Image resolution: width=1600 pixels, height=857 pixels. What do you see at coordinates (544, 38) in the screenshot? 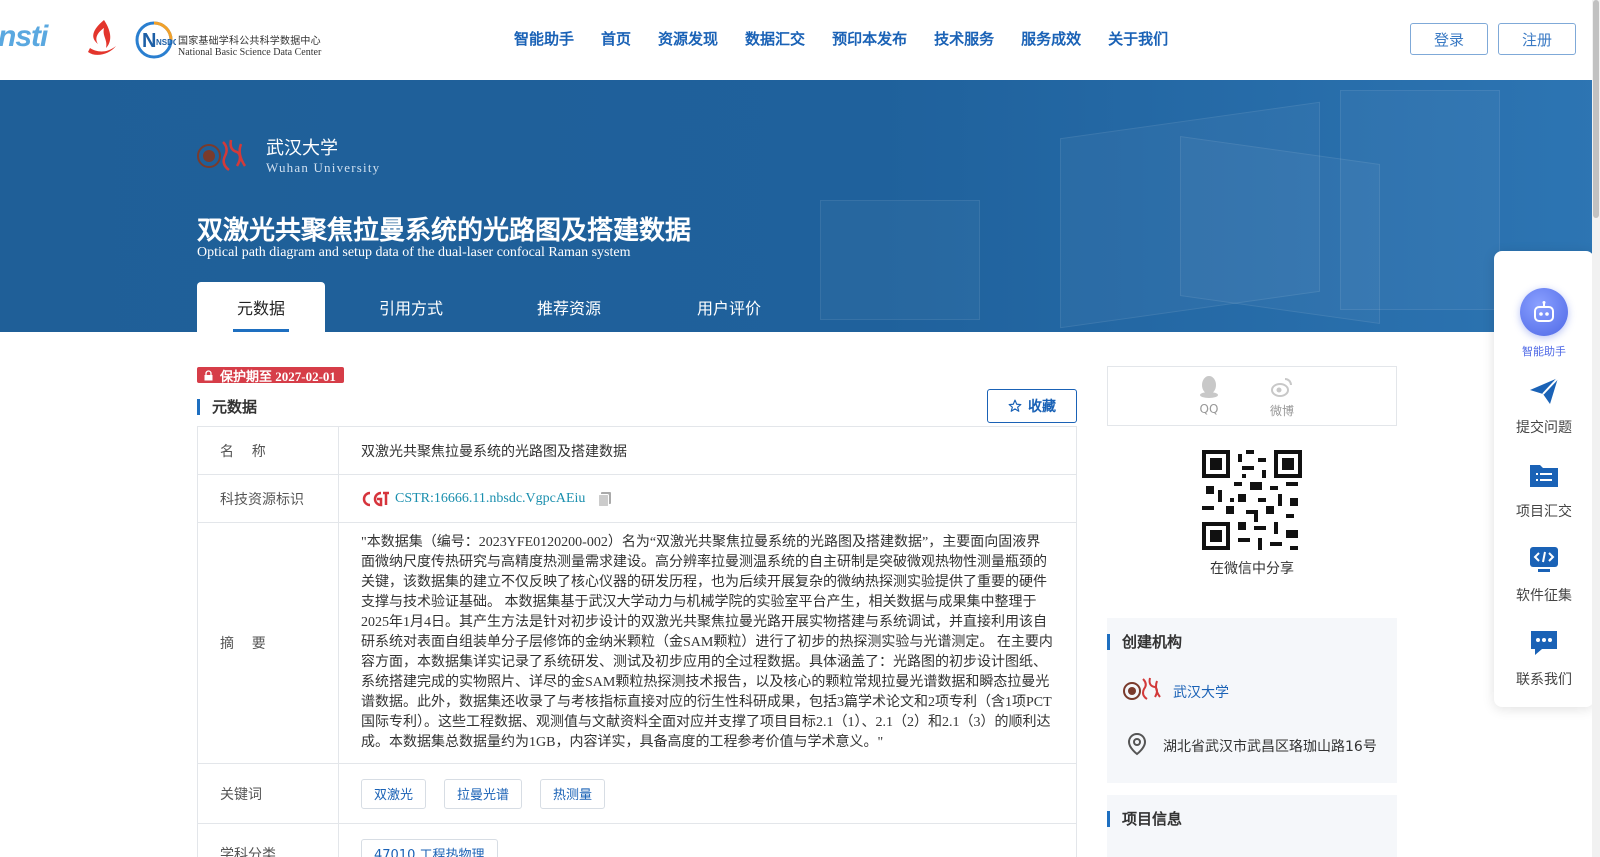
I see `nav-assistant: 智能助手` at bounding box center [544, 38].